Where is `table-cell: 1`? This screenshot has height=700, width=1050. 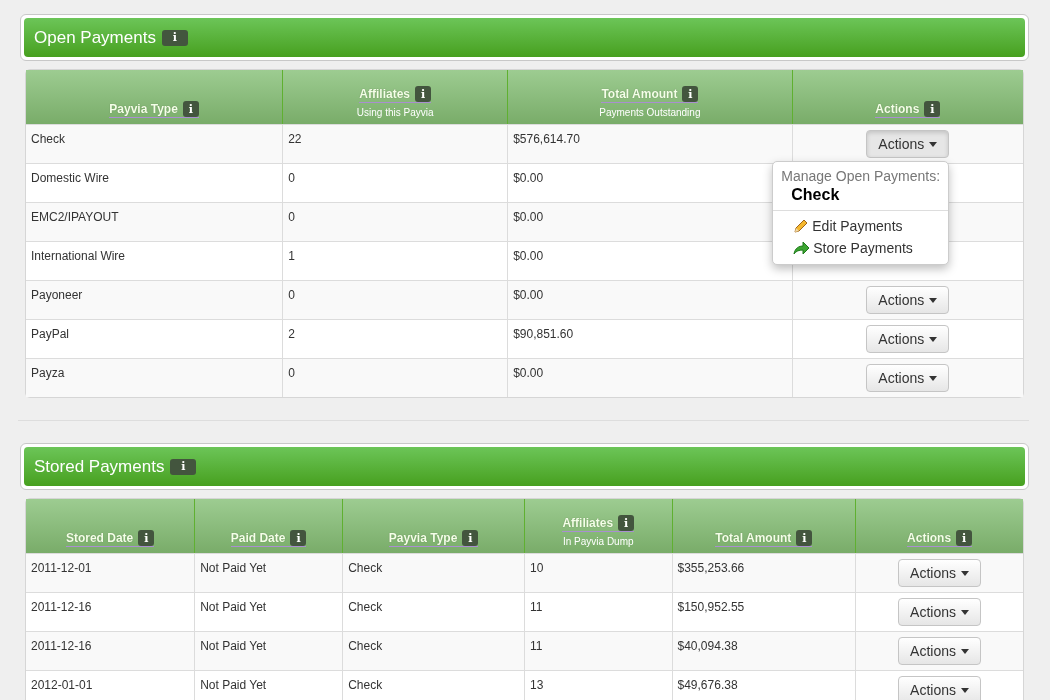
table-cell: 1 is located at coordinates (291, 256).